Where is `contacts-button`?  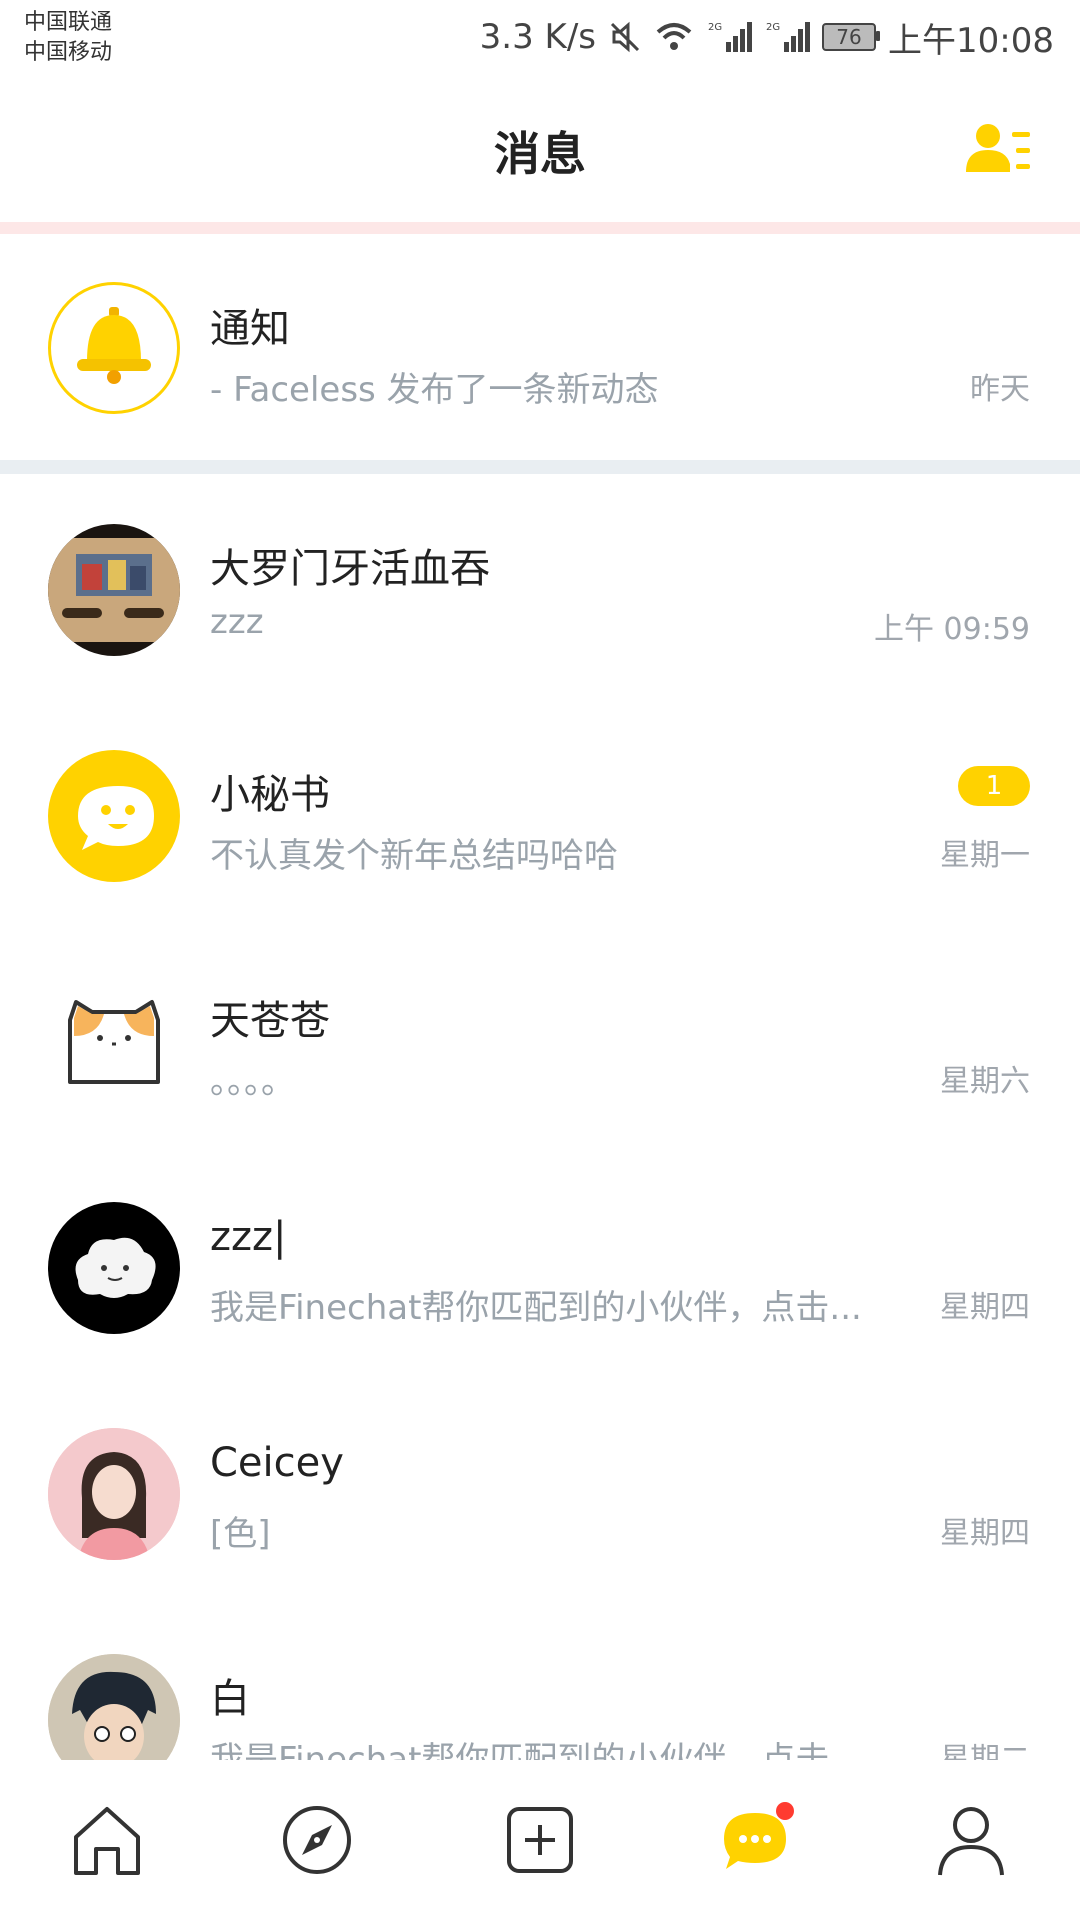 contacts-button is located at coordinates (999, 149).